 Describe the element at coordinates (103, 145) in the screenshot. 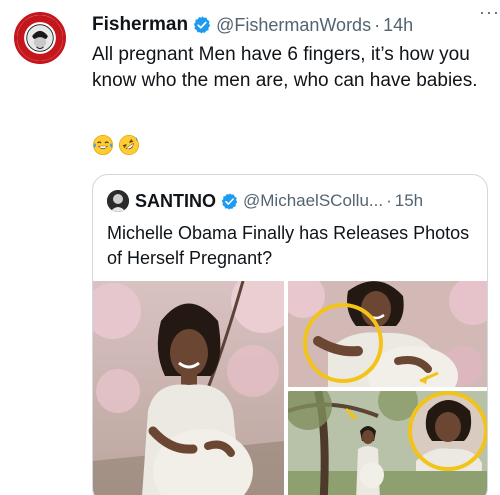

I see `face-with-tears-of-joy-icon` at that location.